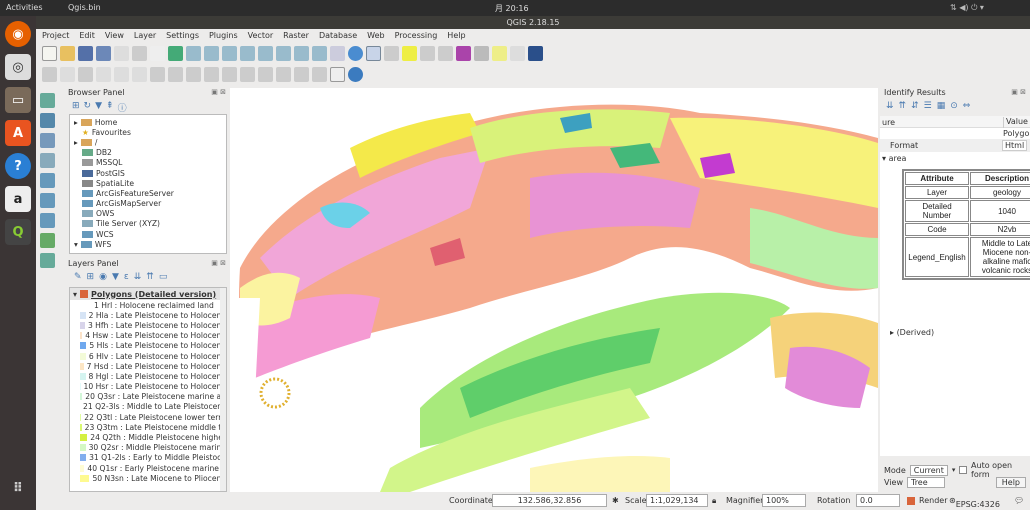  Describe the element at coordinates (126, 277) in the screenshot. I see `expression-filter-icon: ε` at that location.